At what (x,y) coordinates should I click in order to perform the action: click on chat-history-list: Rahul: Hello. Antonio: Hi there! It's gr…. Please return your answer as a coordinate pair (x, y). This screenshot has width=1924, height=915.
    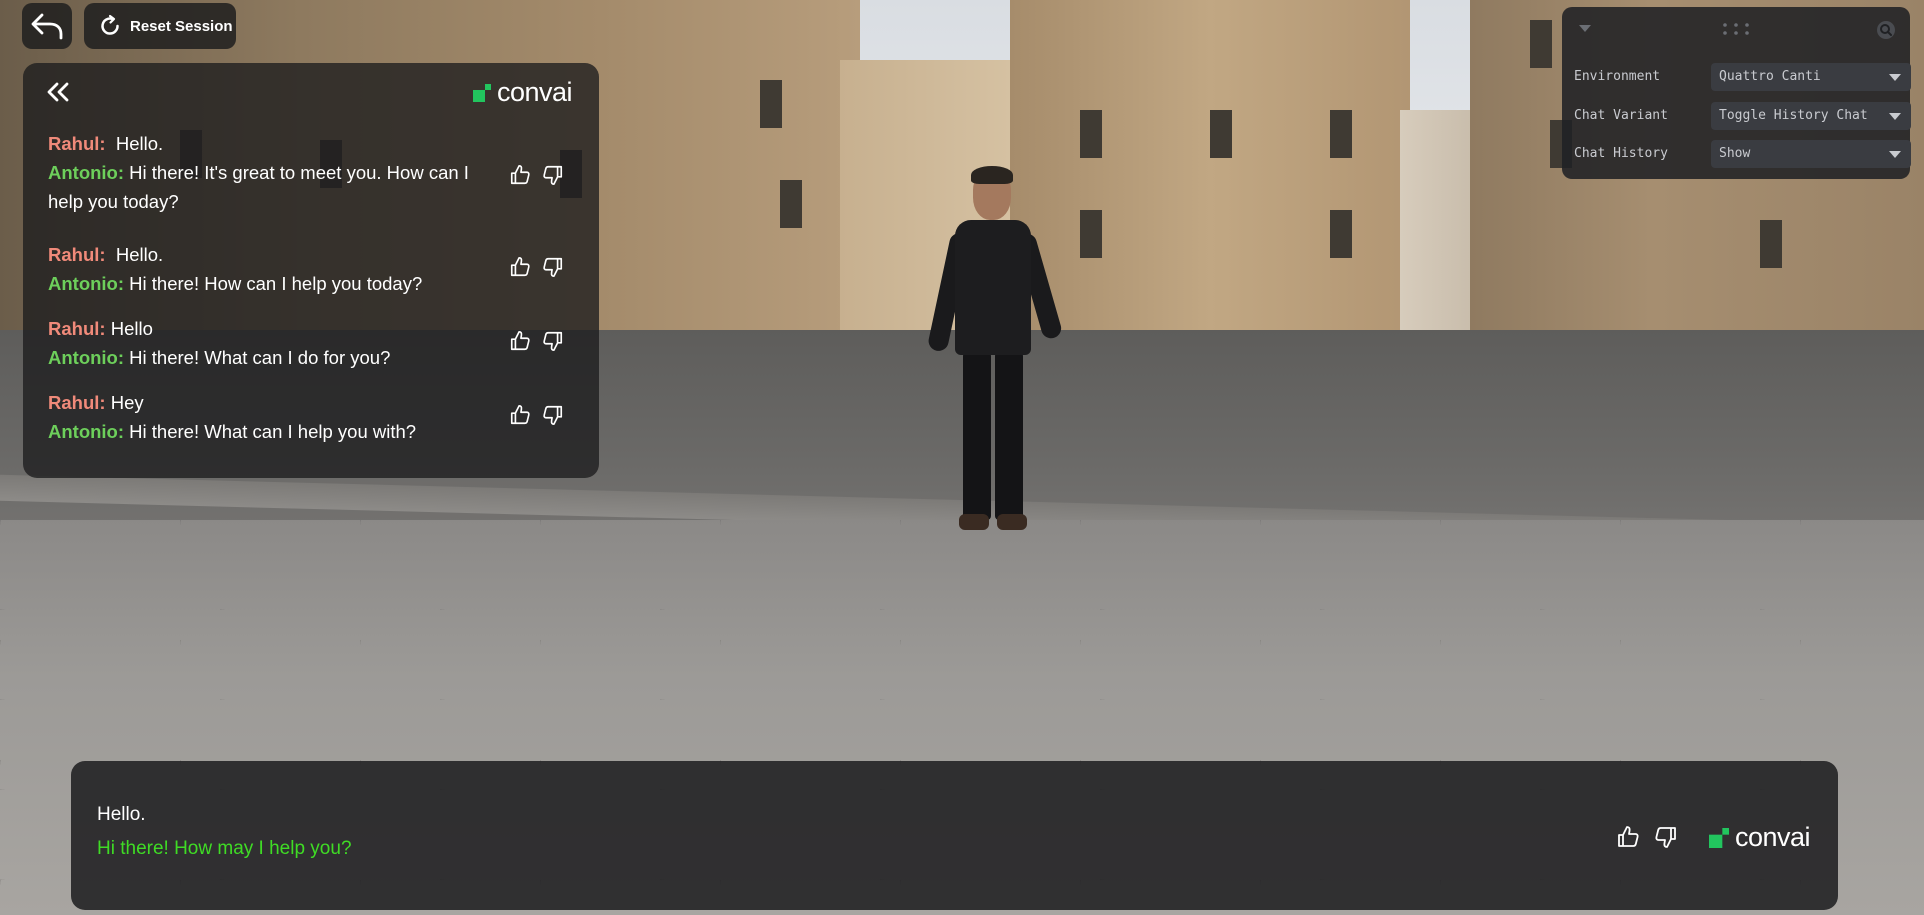
    Looking at the image, I should click on (313, 295).